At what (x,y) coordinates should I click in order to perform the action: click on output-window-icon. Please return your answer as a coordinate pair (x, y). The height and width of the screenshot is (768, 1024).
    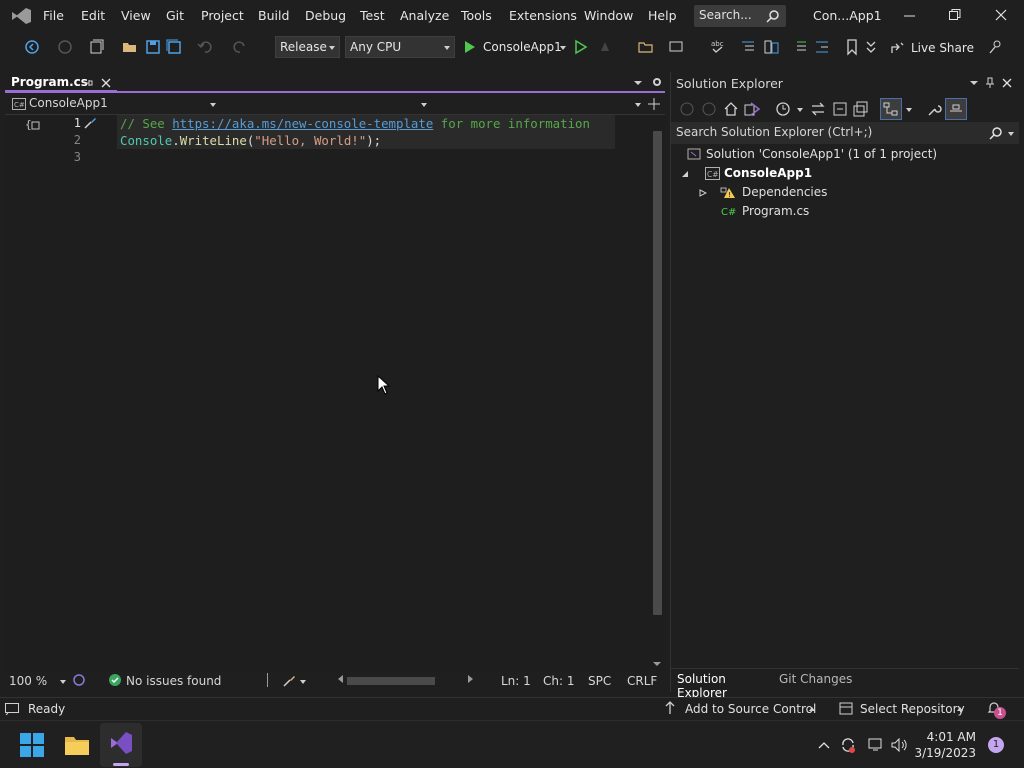
    Looking at the image, I should click on (12, 709).